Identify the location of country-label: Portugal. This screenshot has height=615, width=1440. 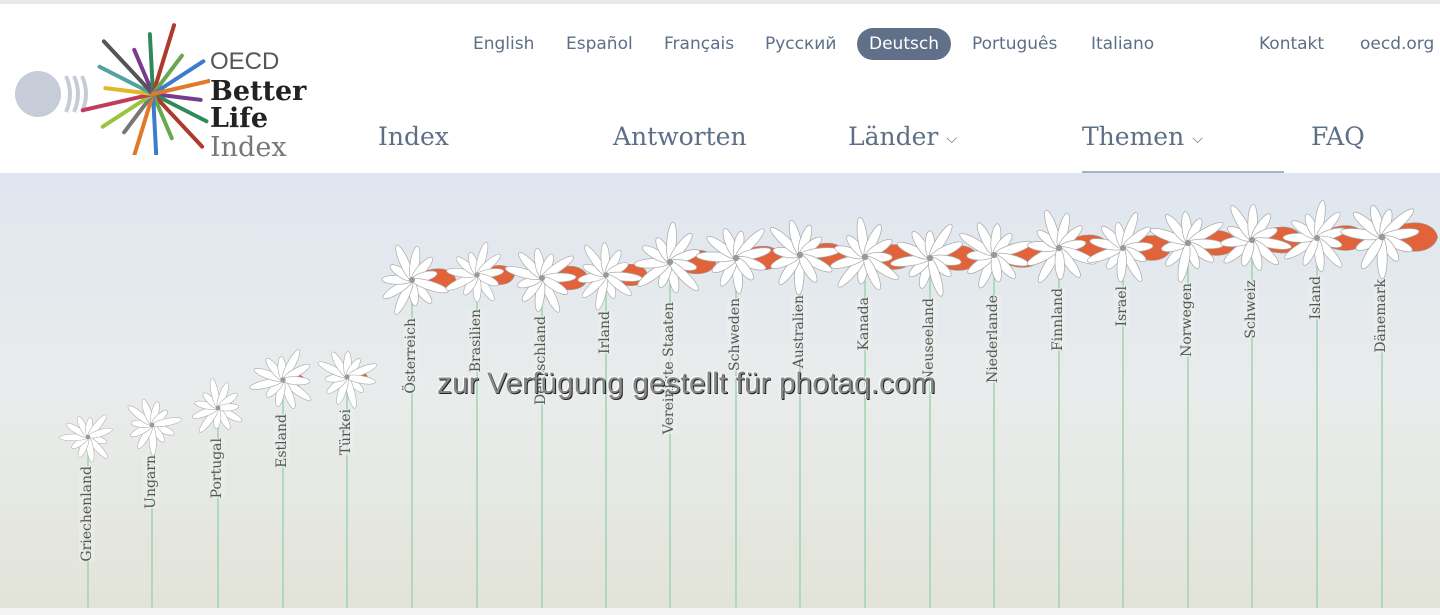
(217, 468).